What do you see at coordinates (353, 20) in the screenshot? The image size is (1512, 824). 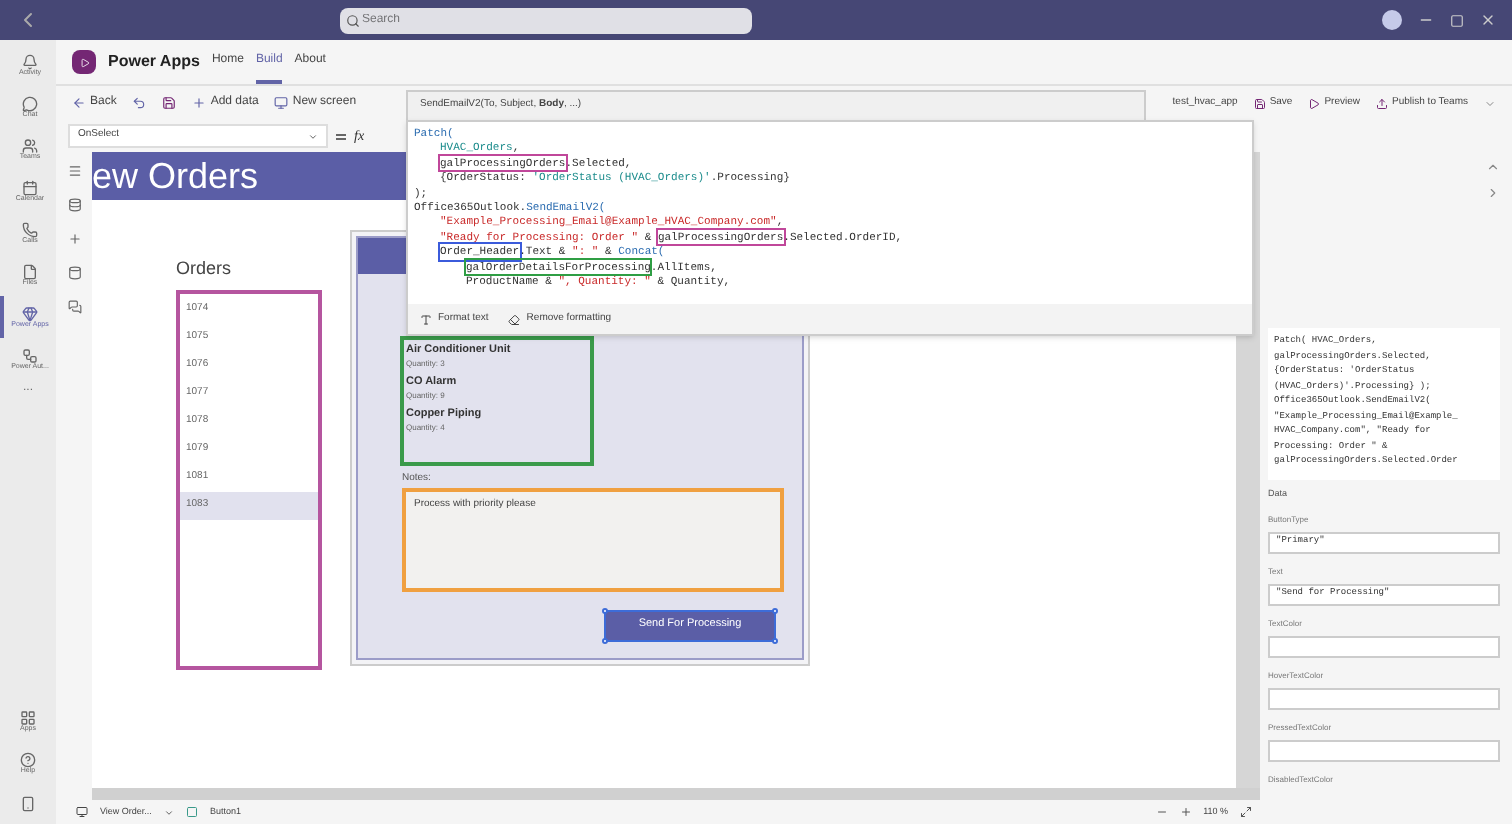 I see `search-icon` at bounding box center [353, 20].